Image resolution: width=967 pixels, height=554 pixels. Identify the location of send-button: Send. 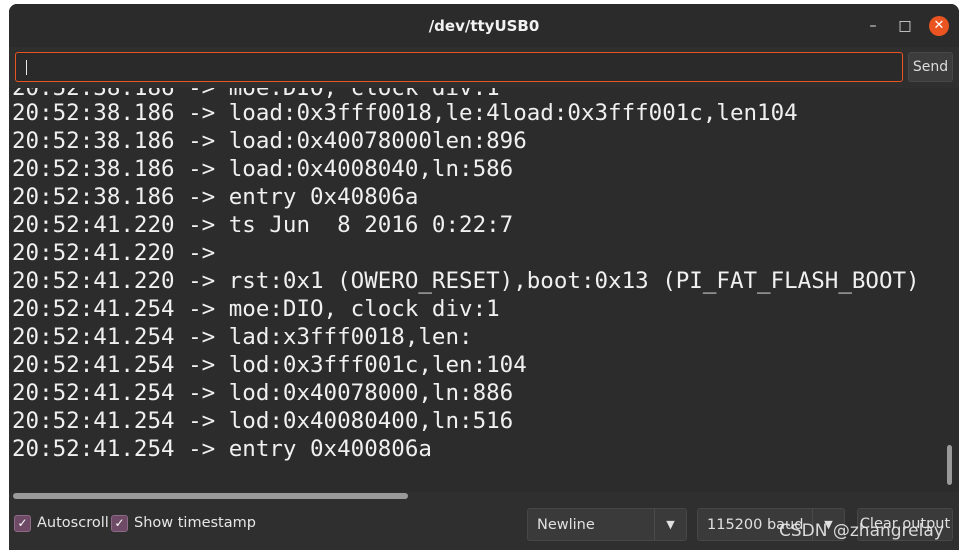
(930, 67).